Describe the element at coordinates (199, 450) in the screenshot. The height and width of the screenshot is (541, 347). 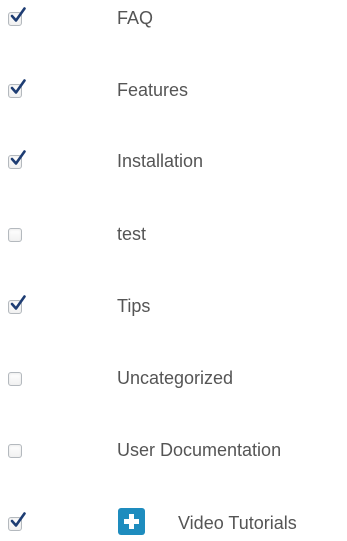
I see `category-label: User Documentation` at that location.